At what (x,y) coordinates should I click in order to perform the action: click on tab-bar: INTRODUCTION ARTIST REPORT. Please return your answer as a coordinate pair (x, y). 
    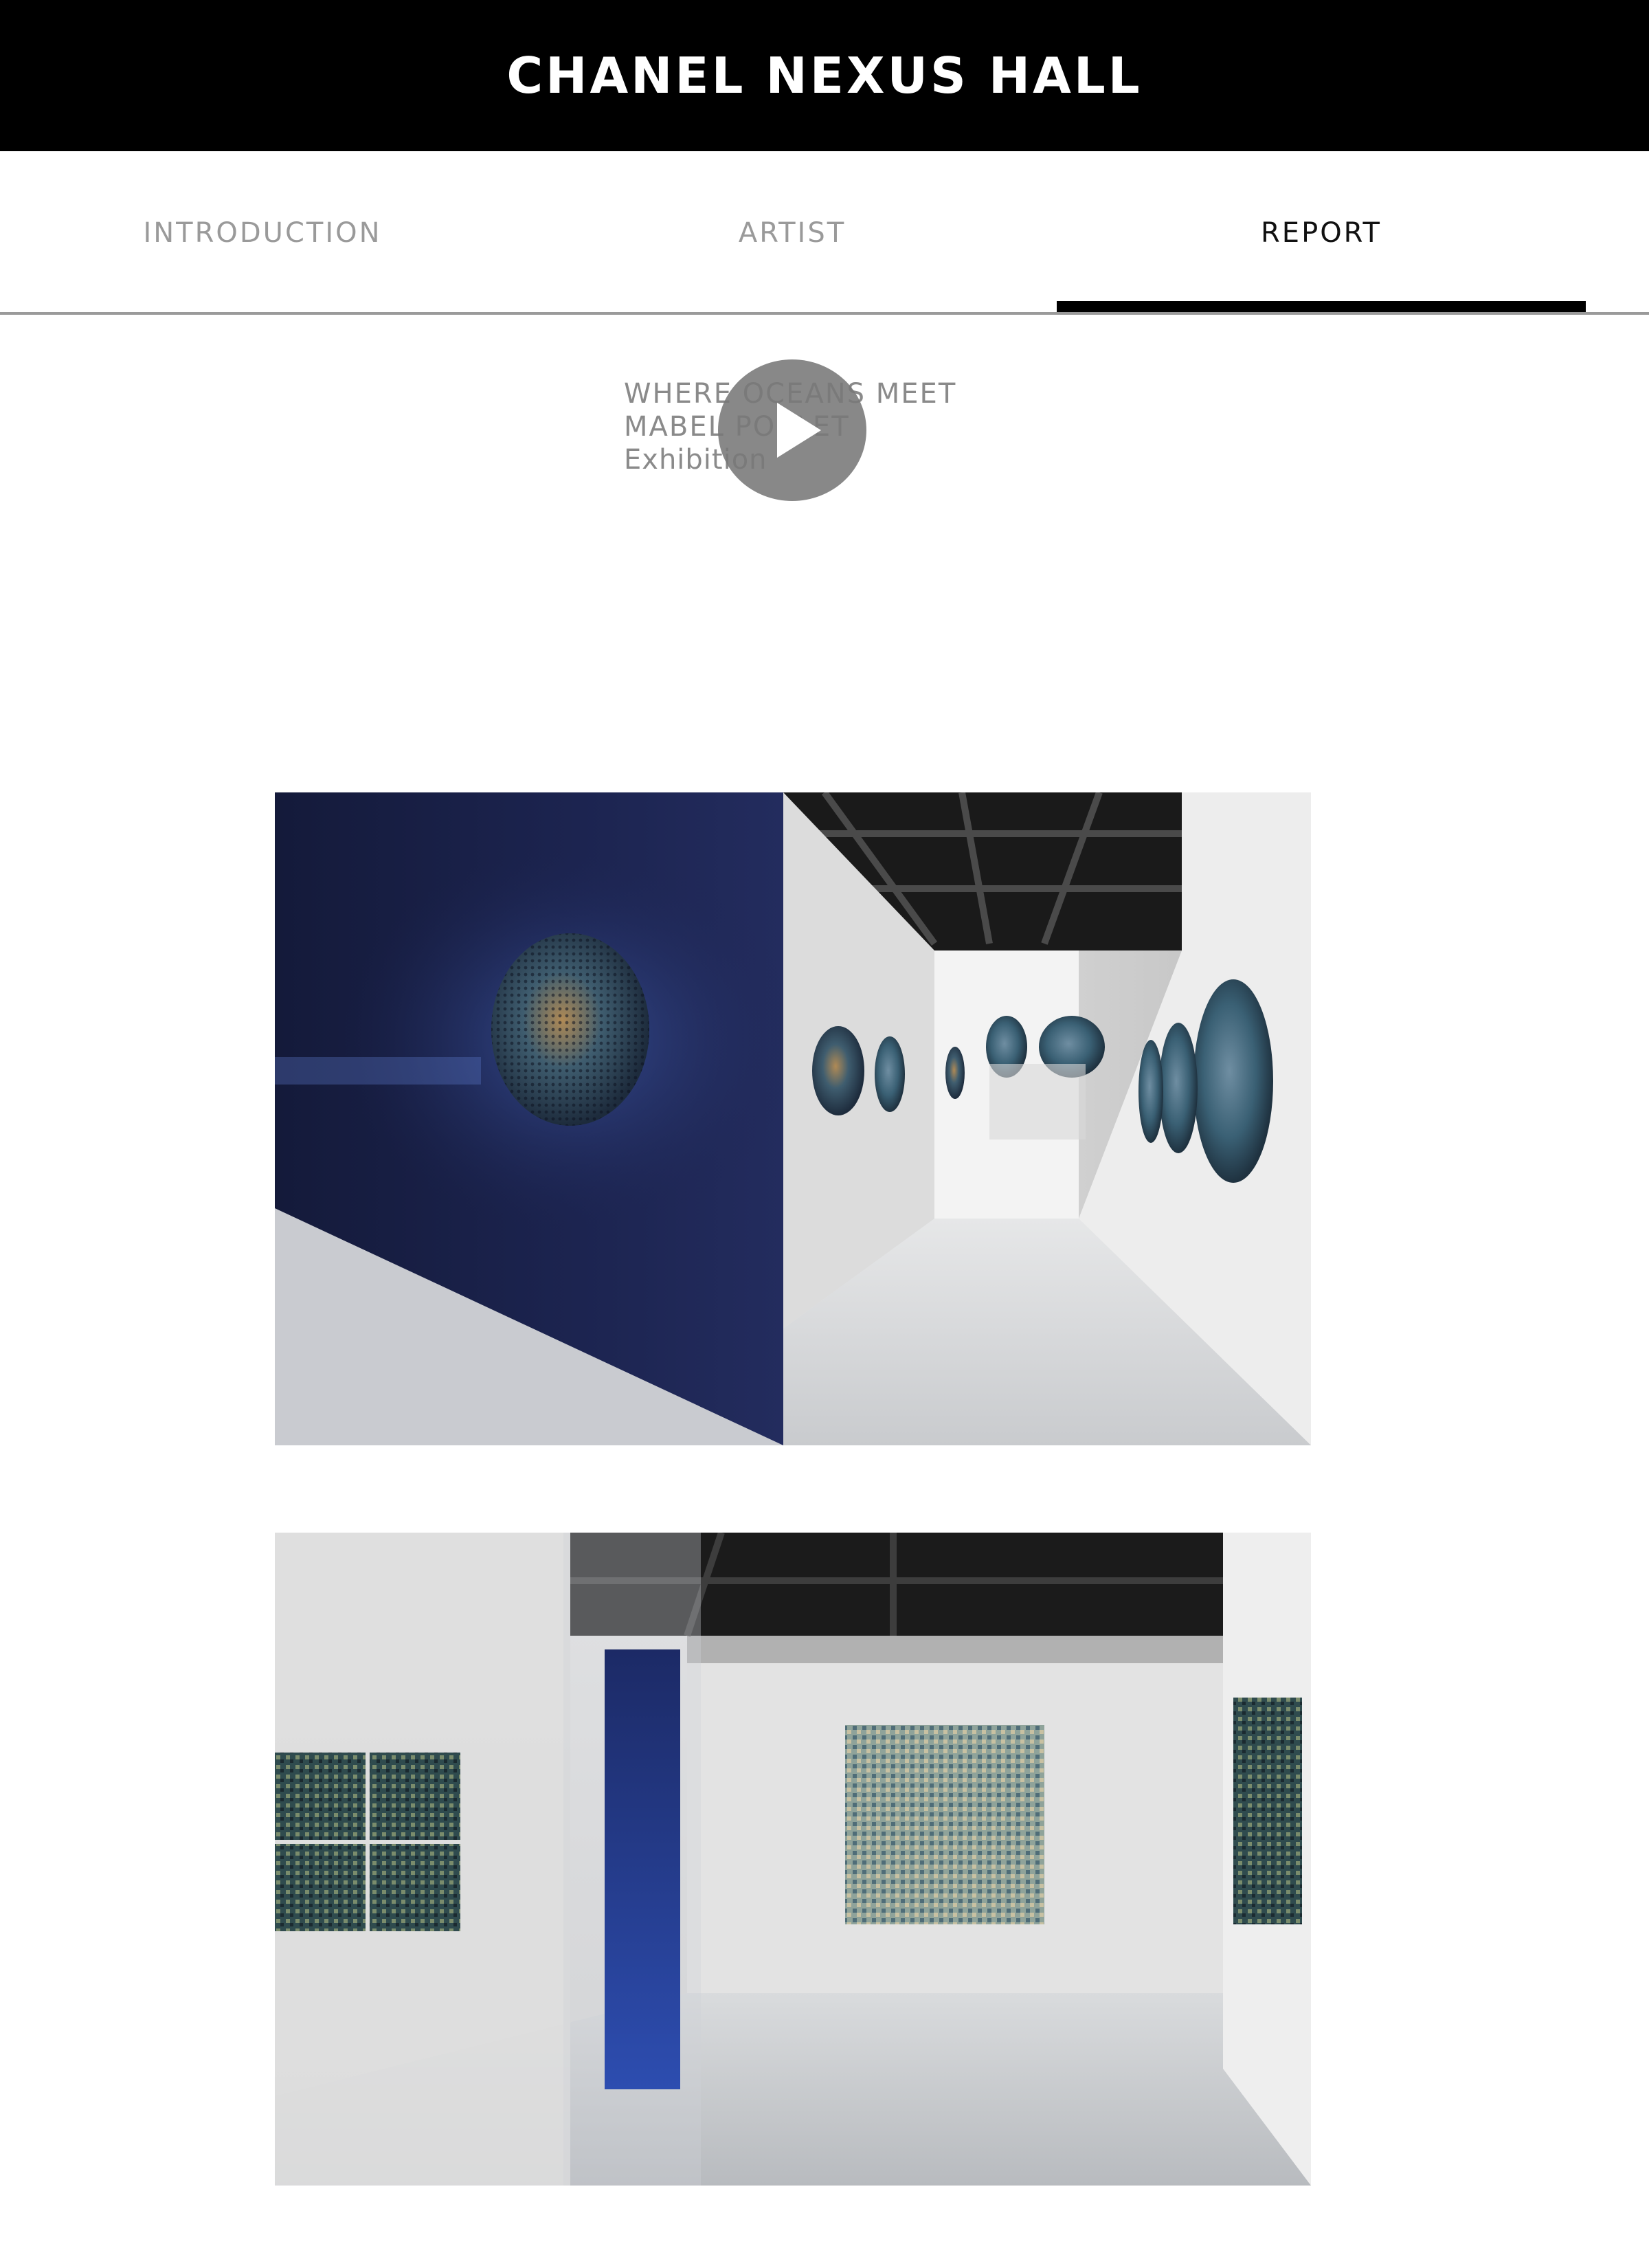
    Looking at the image, I should click on (824, 233).